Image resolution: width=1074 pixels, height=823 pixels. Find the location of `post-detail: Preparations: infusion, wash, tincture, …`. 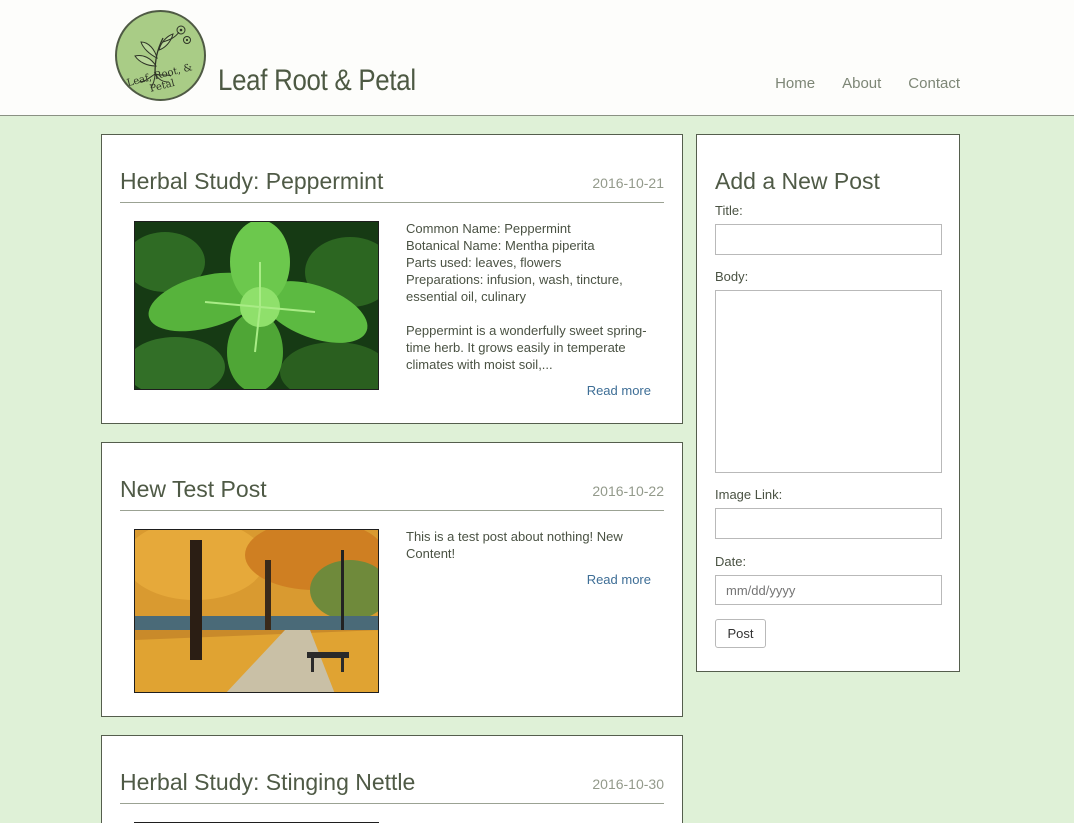

post-detail: Preparations: infusion, wash, tincture, … is located at coordinates (514, 288).